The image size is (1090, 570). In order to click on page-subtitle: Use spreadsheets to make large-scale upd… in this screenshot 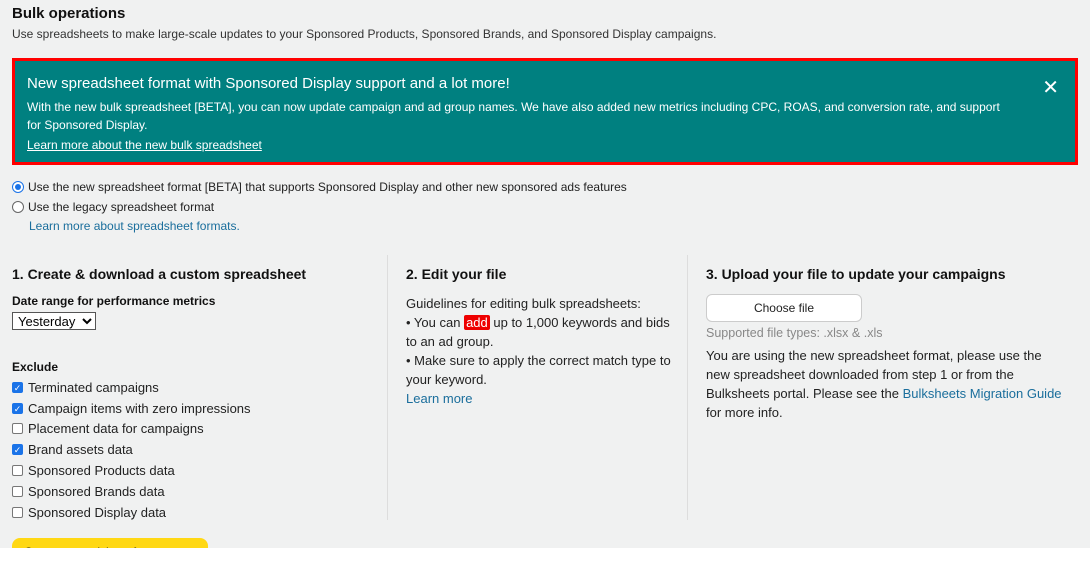, I will do `click(364, 34)`.